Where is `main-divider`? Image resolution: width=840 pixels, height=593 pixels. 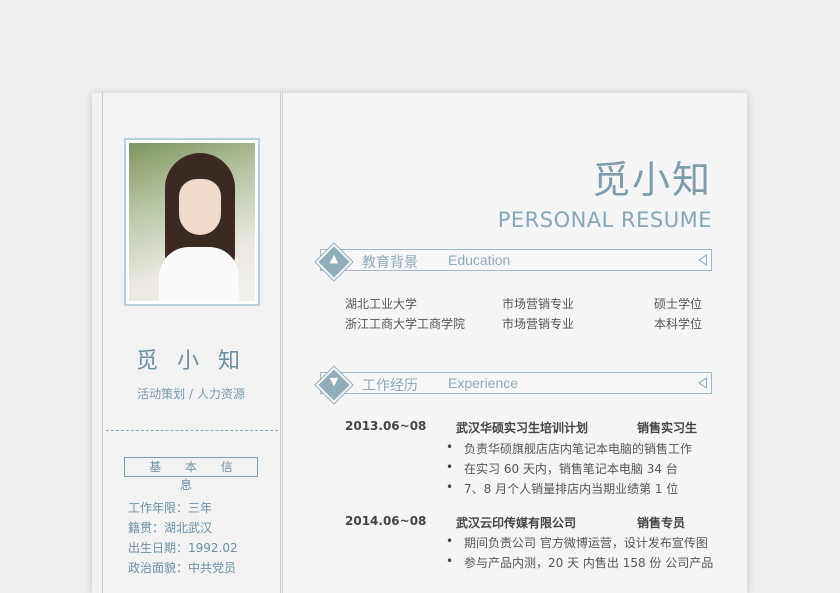 main-divider is located at coordinates (282, 343).